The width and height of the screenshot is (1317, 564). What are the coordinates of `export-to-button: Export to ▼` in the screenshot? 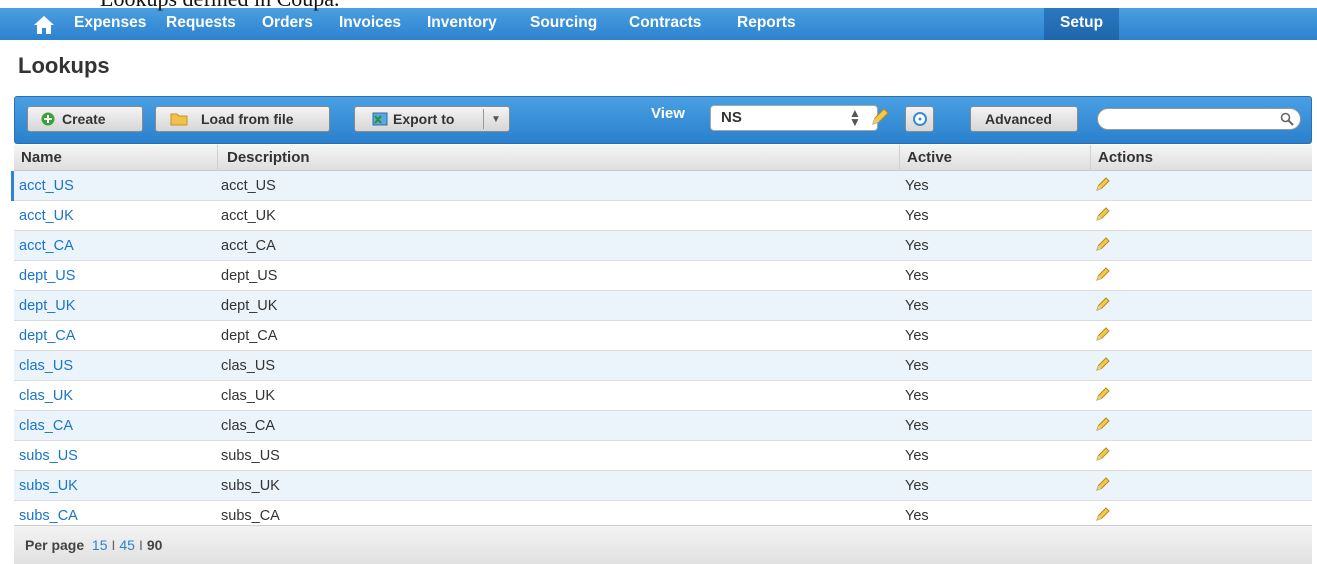 It's located at (432, 119).